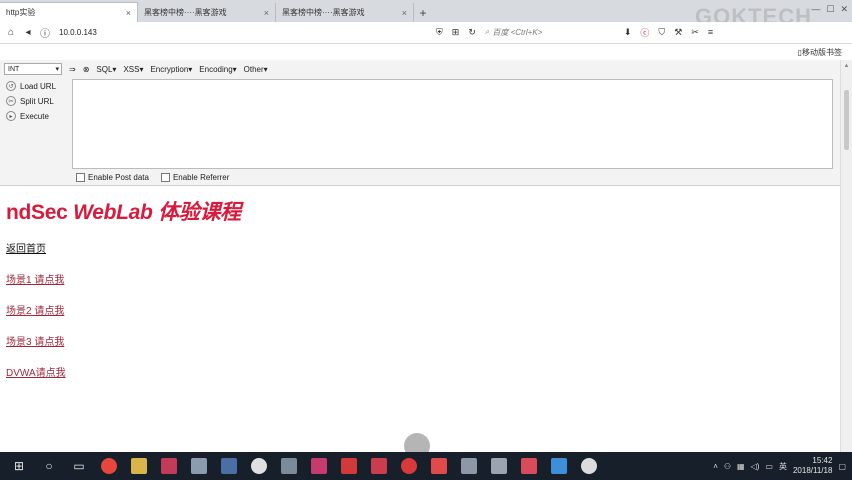 The height and width of the screenshot is (480, 852). I want to click on maximize-icon: ☐, so click(830, 9).